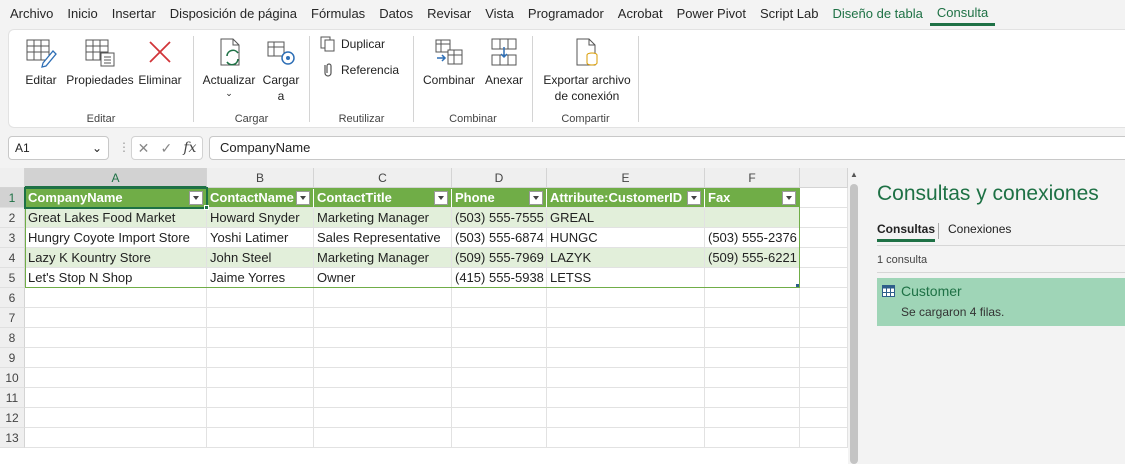 This screenshot has width=1125, height=464. Describe the element at coordinates (906, 232) in the screenshot. I see `tab-consultas: Consultas` at that location.